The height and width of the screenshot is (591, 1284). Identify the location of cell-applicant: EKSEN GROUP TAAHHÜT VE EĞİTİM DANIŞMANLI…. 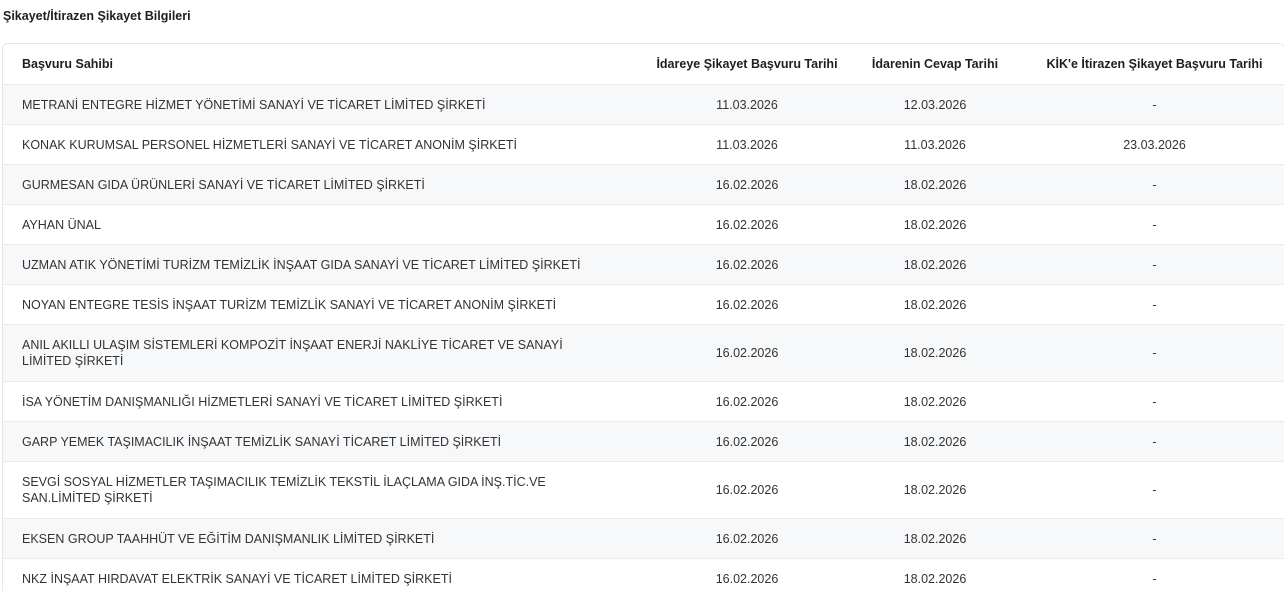
(326, 538).